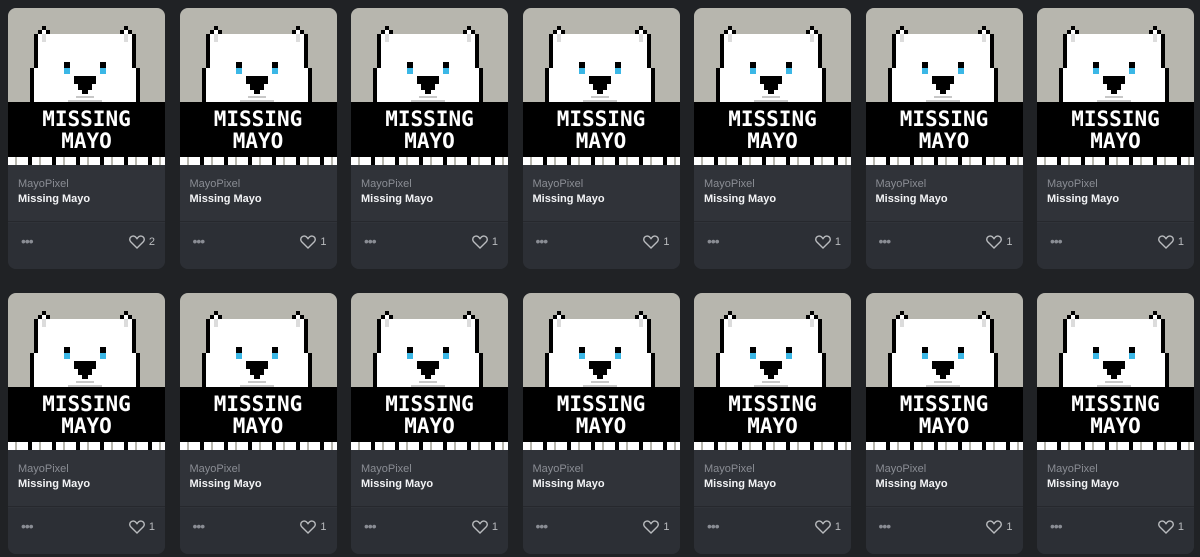  I want to click on card-footer: ••• 1, so click(429, 531).